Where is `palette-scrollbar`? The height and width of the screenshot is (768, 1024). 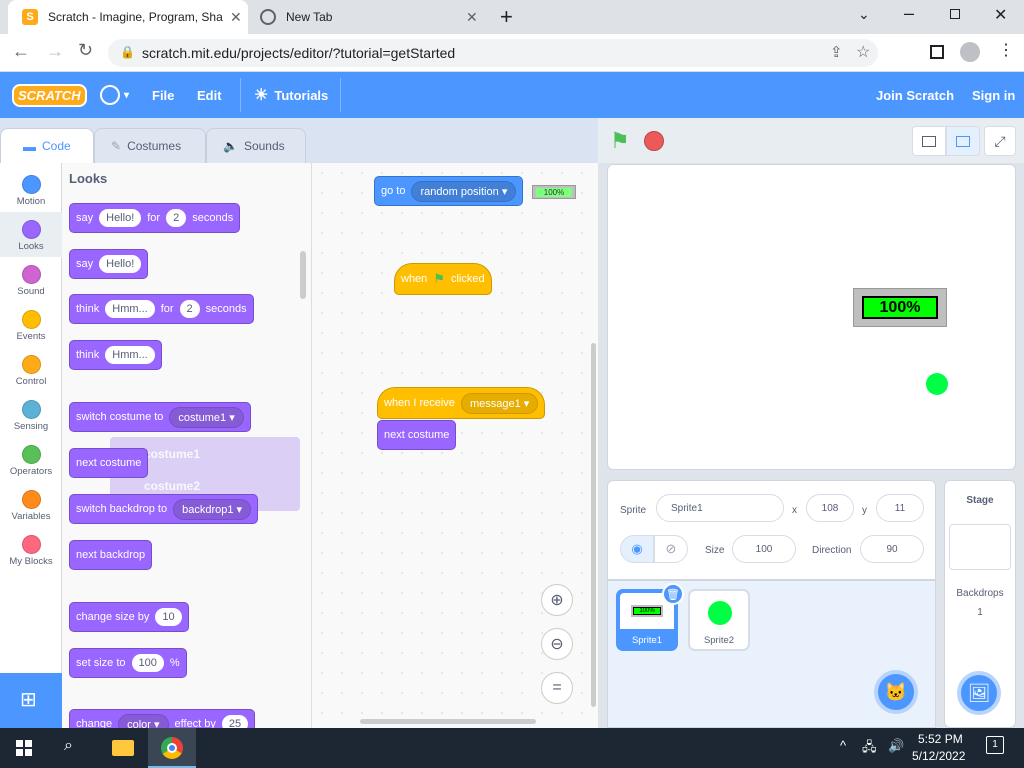
palette-scrollbar is located at coordinates (303, 275).